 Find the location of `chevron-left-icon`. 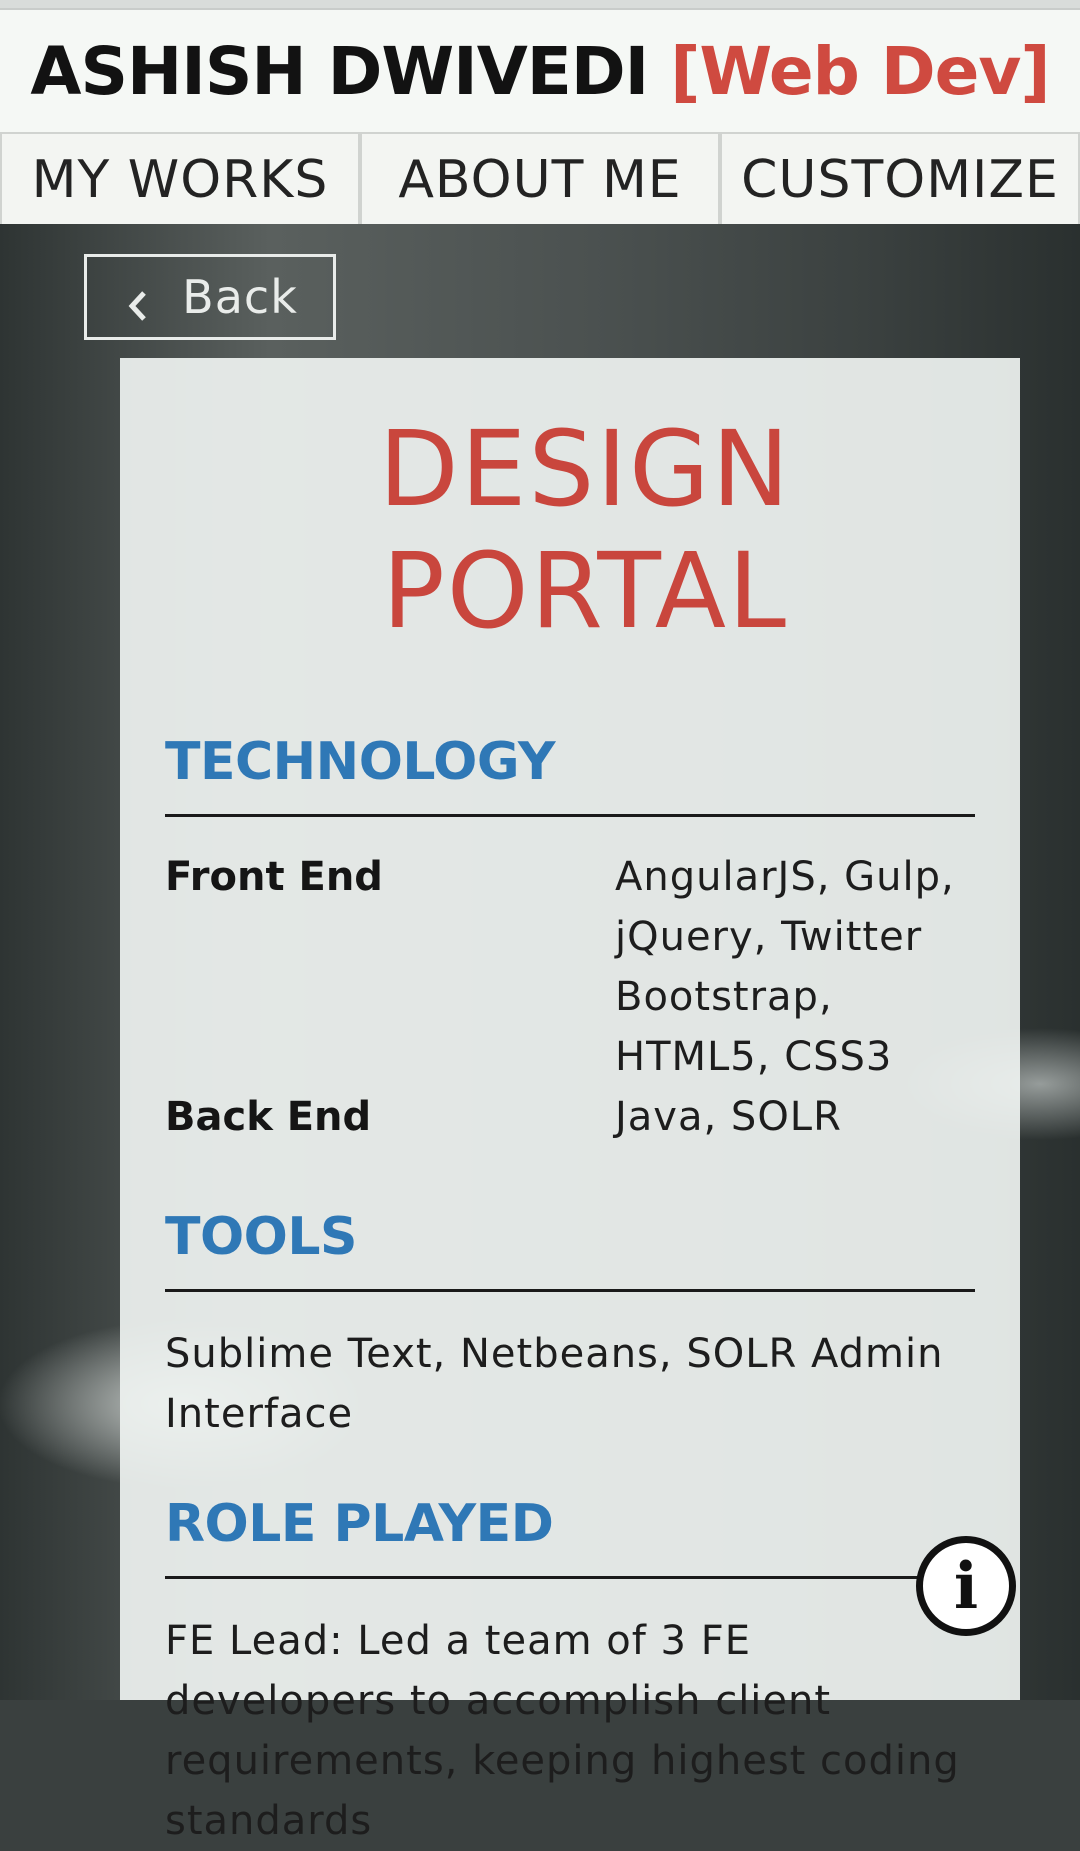

chevron-left-icon is located at coordinates (139, 300).